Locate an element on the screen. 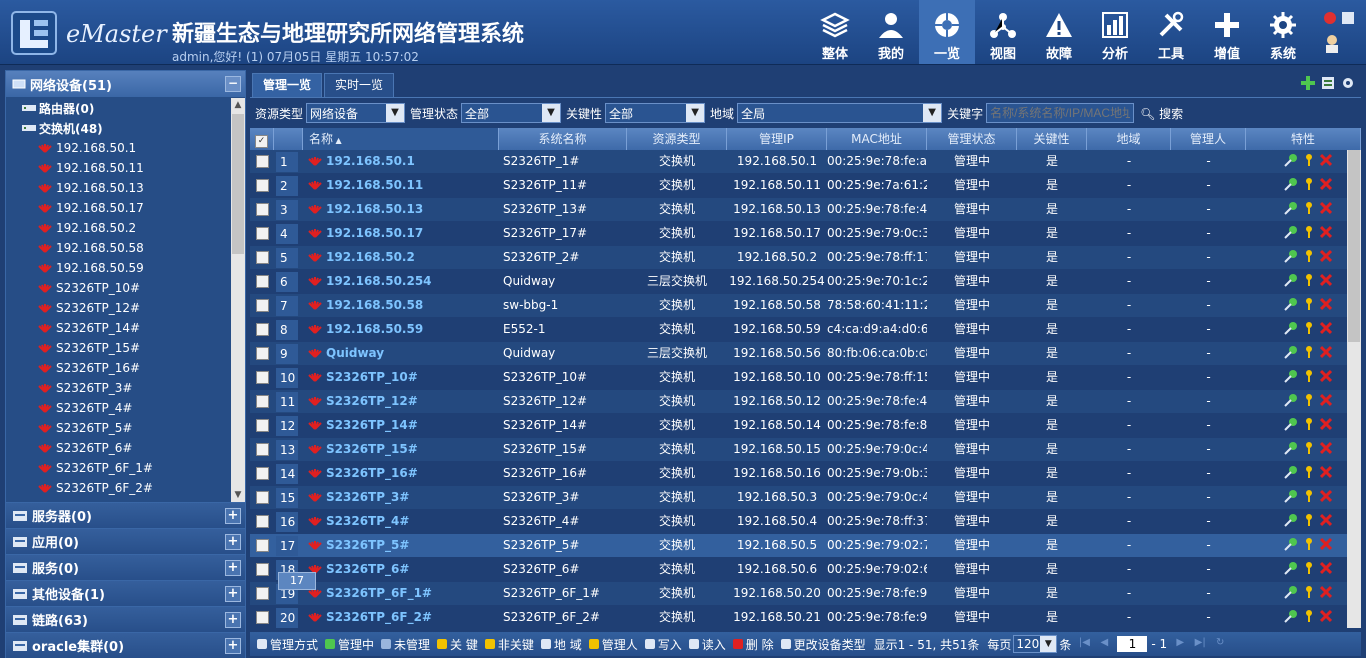 This screenshot has width=1366, height=658. nav-topology: 视图 is located at coordinates (1003, 32).